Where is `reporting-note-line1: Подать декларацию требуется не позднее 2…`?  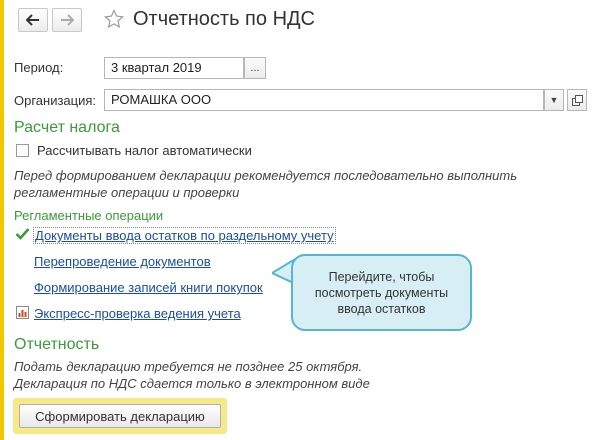 reporting-note-line1: Подать декларацию требуется не позднее 2… is located at coordinates (188, 366).